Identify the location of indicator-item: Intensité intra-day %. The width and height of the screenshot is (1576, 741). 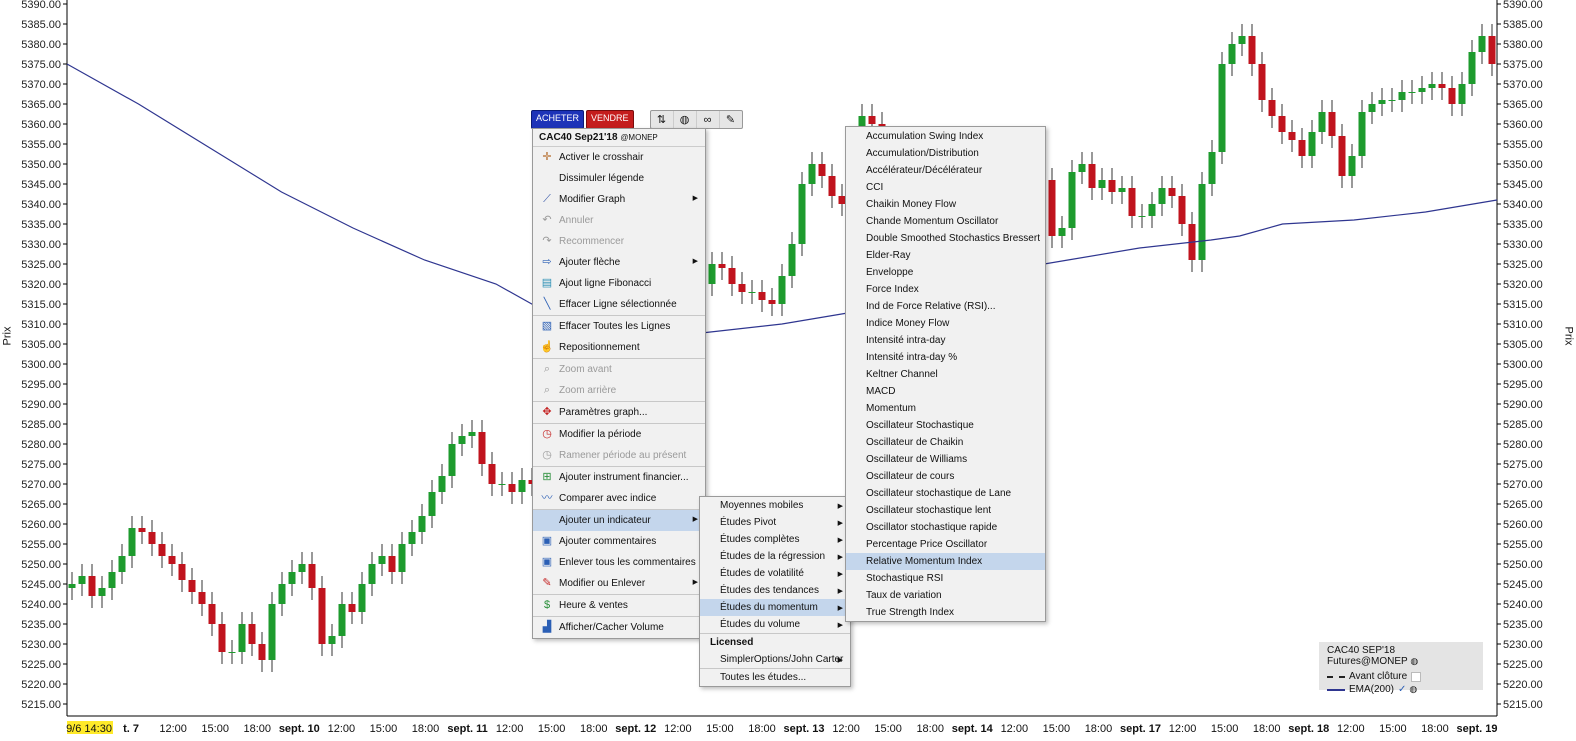
(945, 357).